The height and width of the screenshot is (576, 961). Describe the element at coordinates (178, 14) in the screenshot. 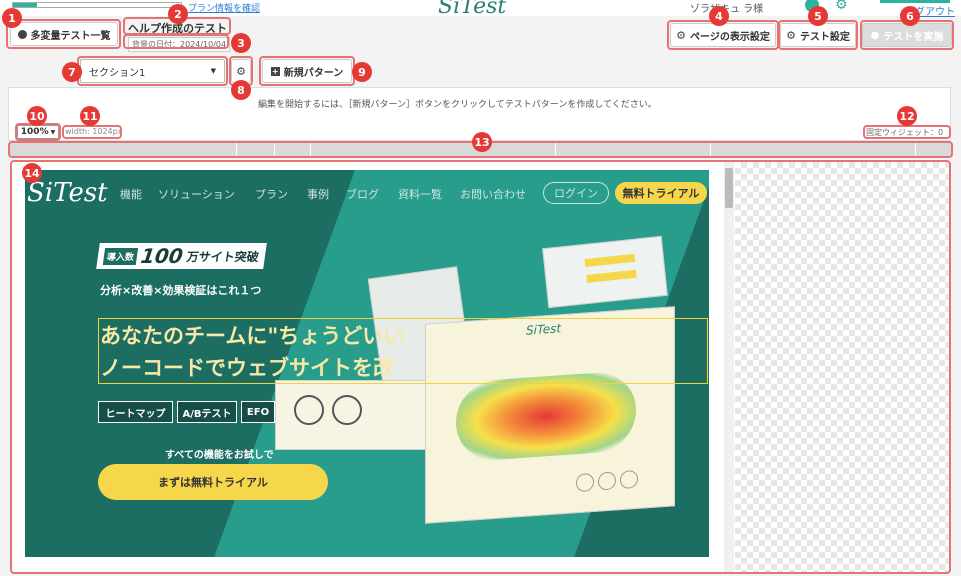

I see `badge-2: 2` at that location.